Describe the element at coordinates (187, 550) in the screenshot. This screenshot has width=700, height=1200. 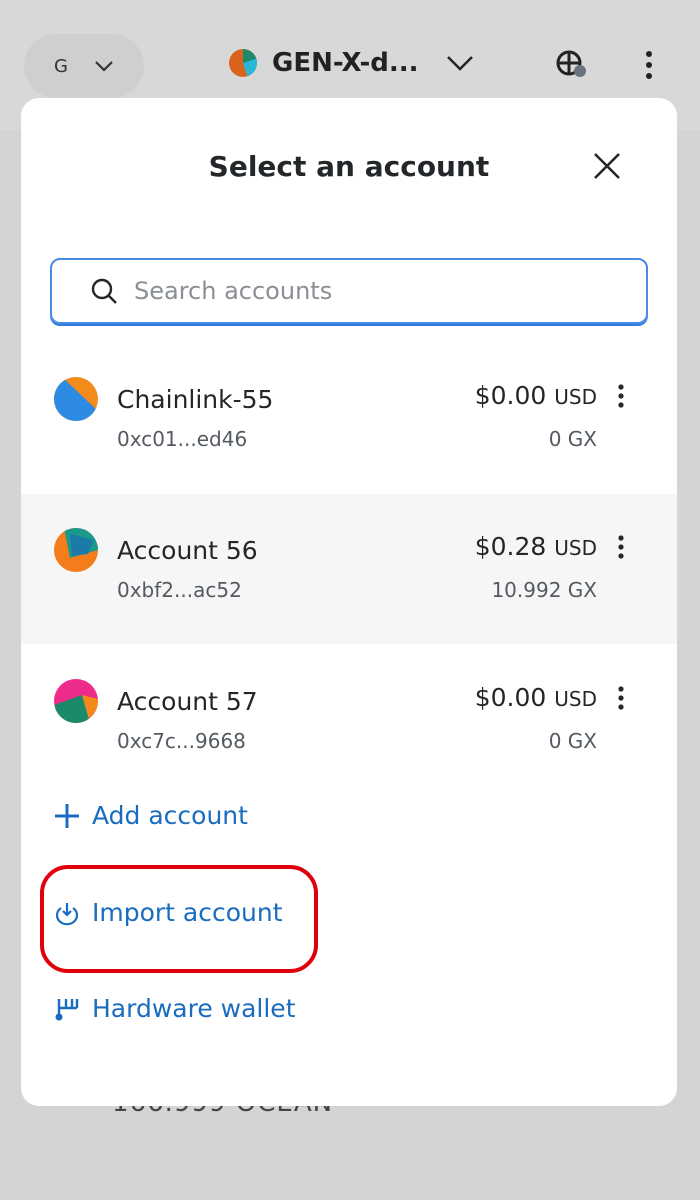
I see `account-name: Account 56` at that location.